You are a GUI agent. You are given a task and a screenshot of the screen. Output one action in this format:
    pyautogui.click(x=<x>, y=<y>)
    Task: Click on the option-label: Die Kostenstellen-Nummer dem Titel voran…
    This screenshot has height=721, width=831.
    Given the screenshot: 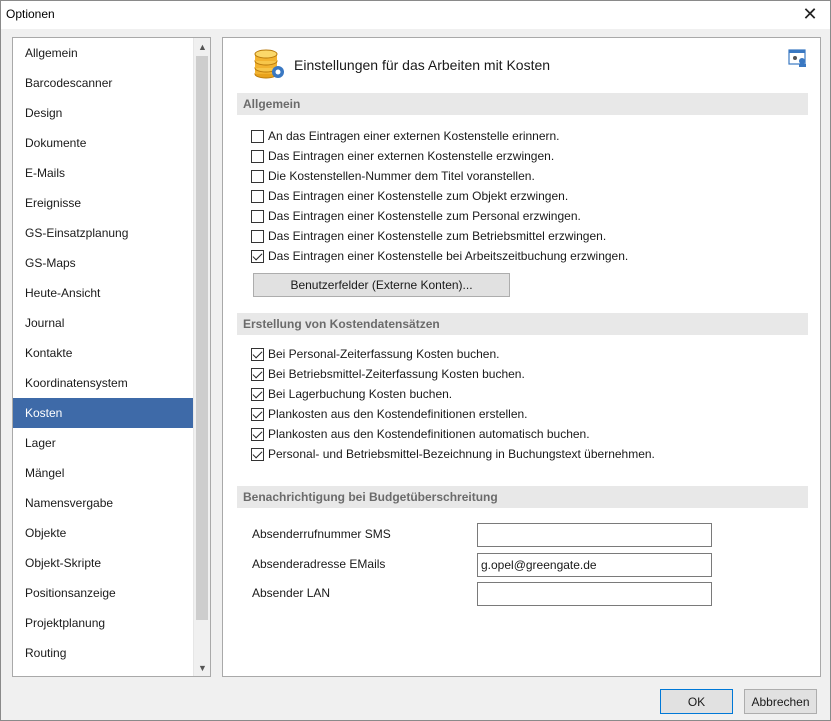 What is the action you would take?
    pyautogui.click(x=401, y=176)
    